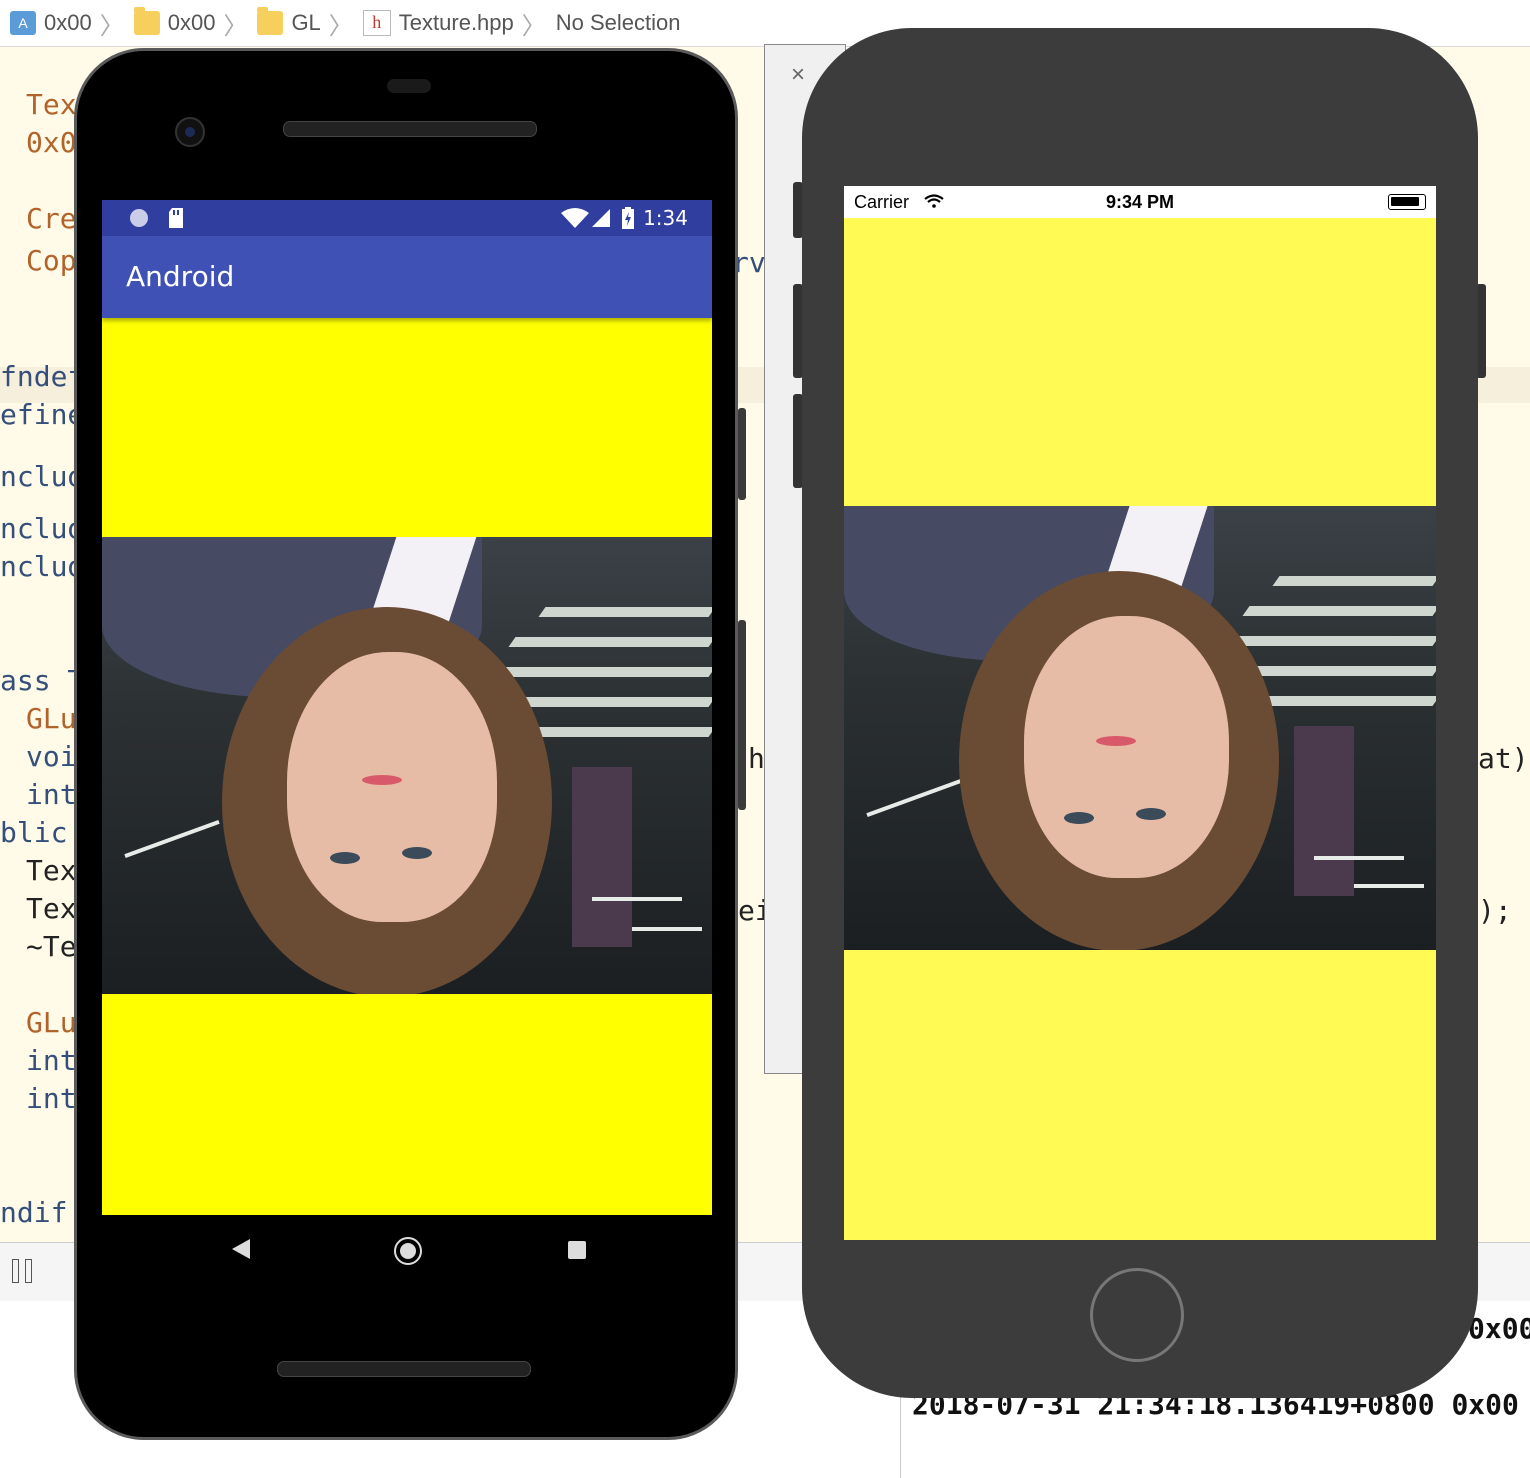 This screenshot has height=1478, width=1530. What do you see at coordinates (575, 218) in the screenshot?
I see `wifi-icon` at bounding box center [575, 218].